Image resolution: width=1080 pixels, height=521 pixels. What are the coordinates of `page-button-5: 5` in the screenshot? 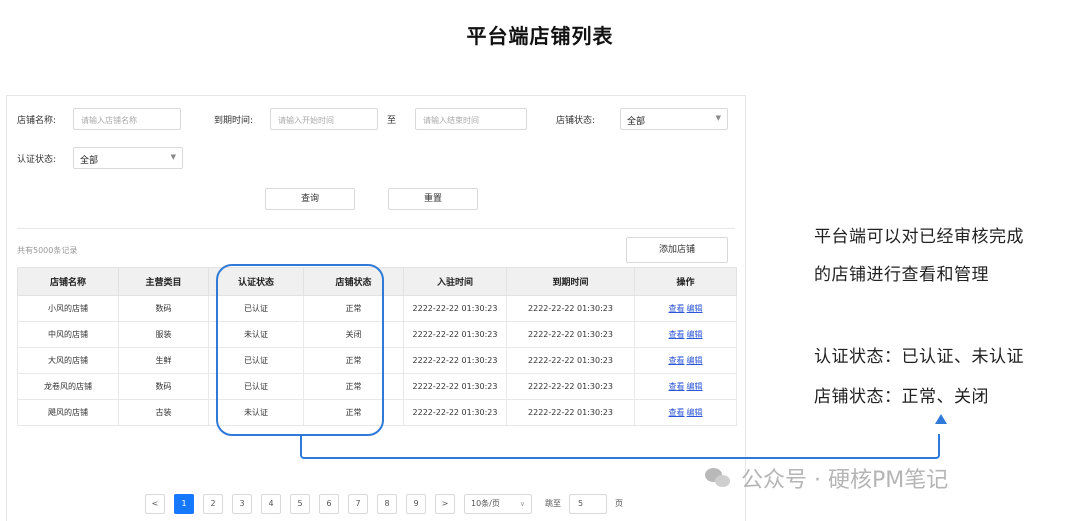 It's located at (300, 504).